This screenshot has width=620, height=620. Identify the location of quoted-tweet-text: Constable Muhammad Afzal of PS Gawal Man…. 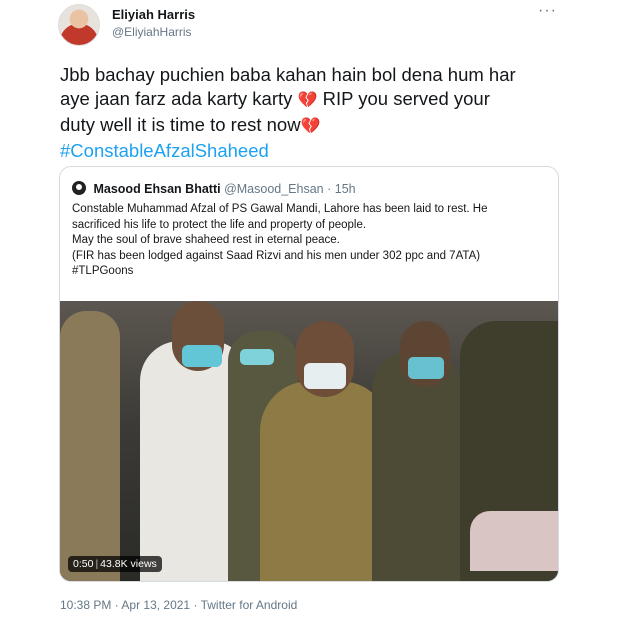
(312, 241).